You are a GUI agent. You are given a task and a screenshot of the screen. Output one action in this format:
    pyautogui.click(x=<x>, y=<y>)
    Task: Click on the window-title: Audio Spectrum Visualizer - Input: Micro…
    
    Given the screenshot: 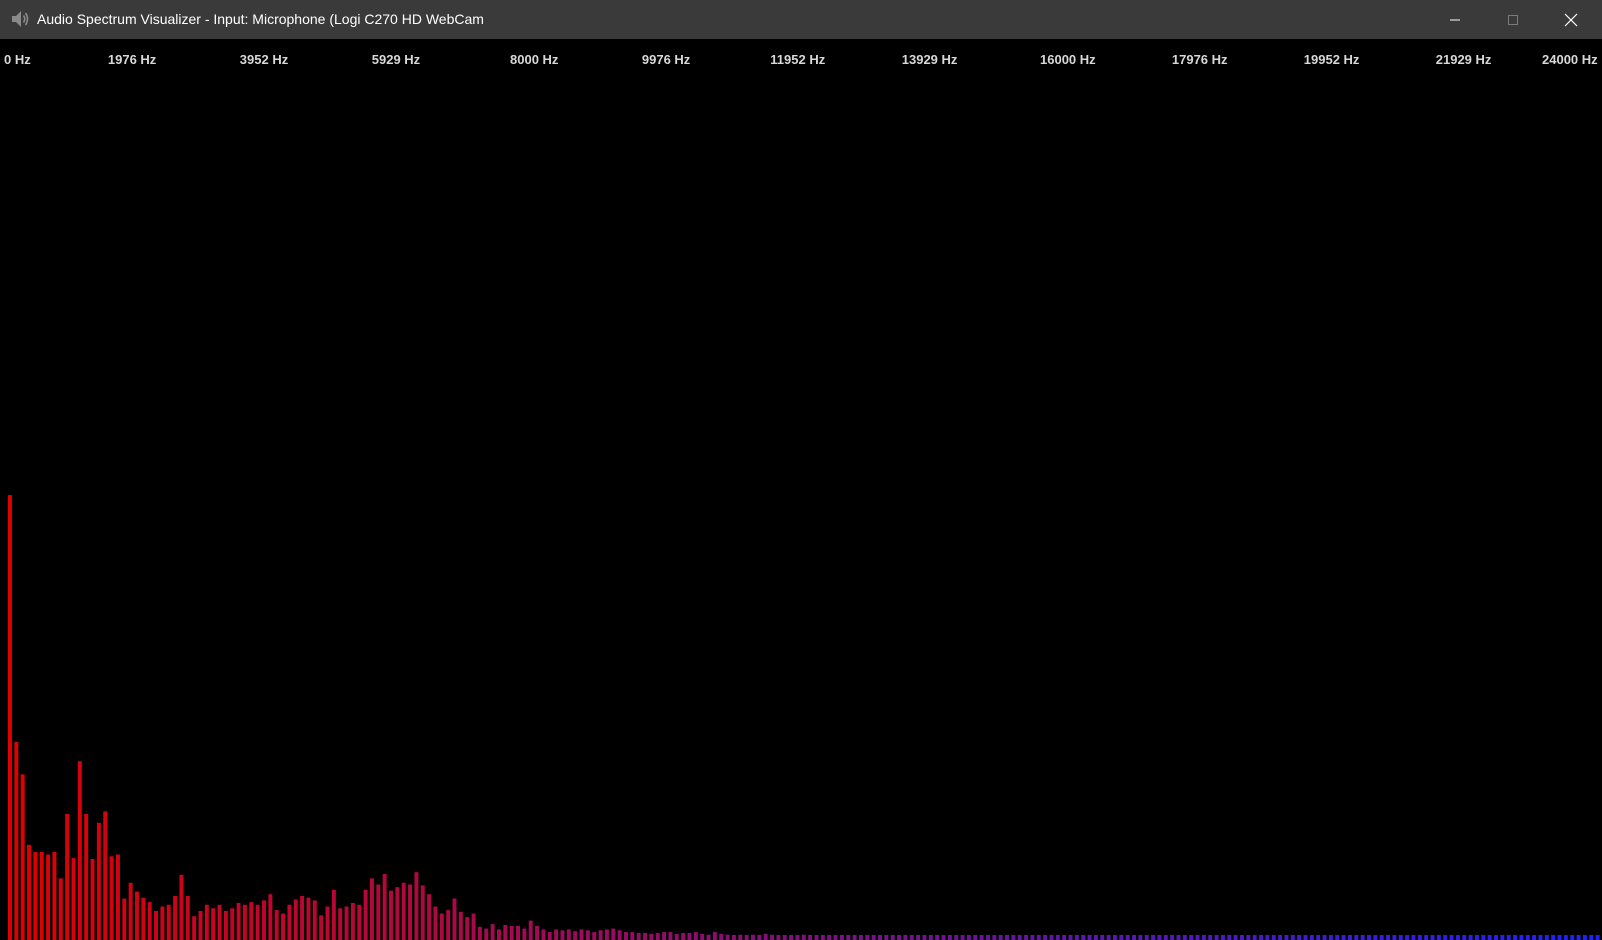 What is the action you would take?
    pyautogui.click(x=260, y=19)
    